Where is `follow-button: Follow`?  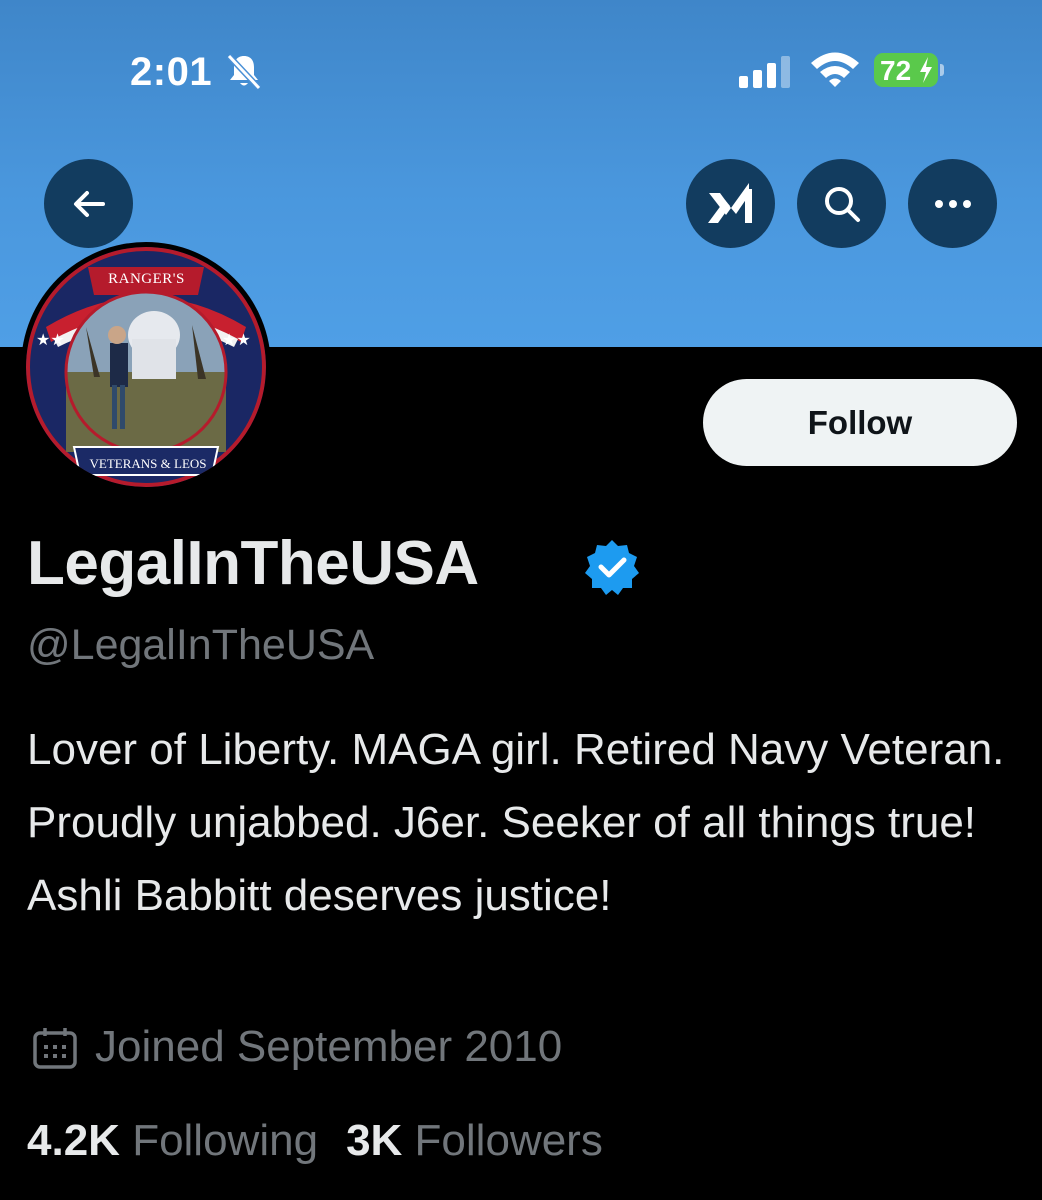
follow-button: Follow is located at coordinates (860, 422).